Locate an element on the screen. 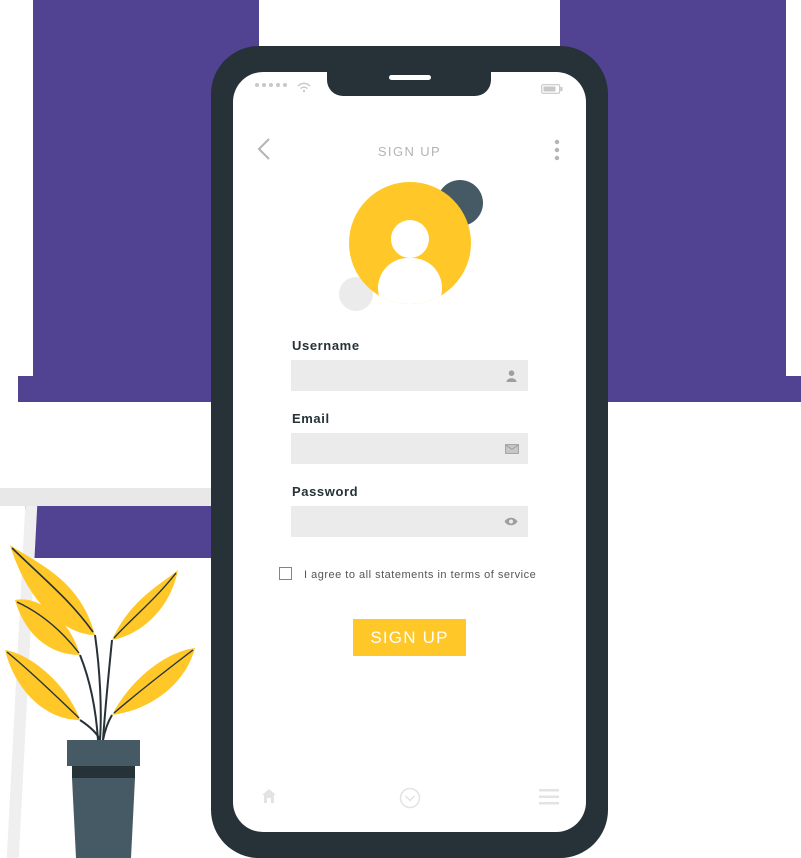 The width and height of the screenshot is (801, 858). more-vertical-icon is located at coordinates (557, 150).